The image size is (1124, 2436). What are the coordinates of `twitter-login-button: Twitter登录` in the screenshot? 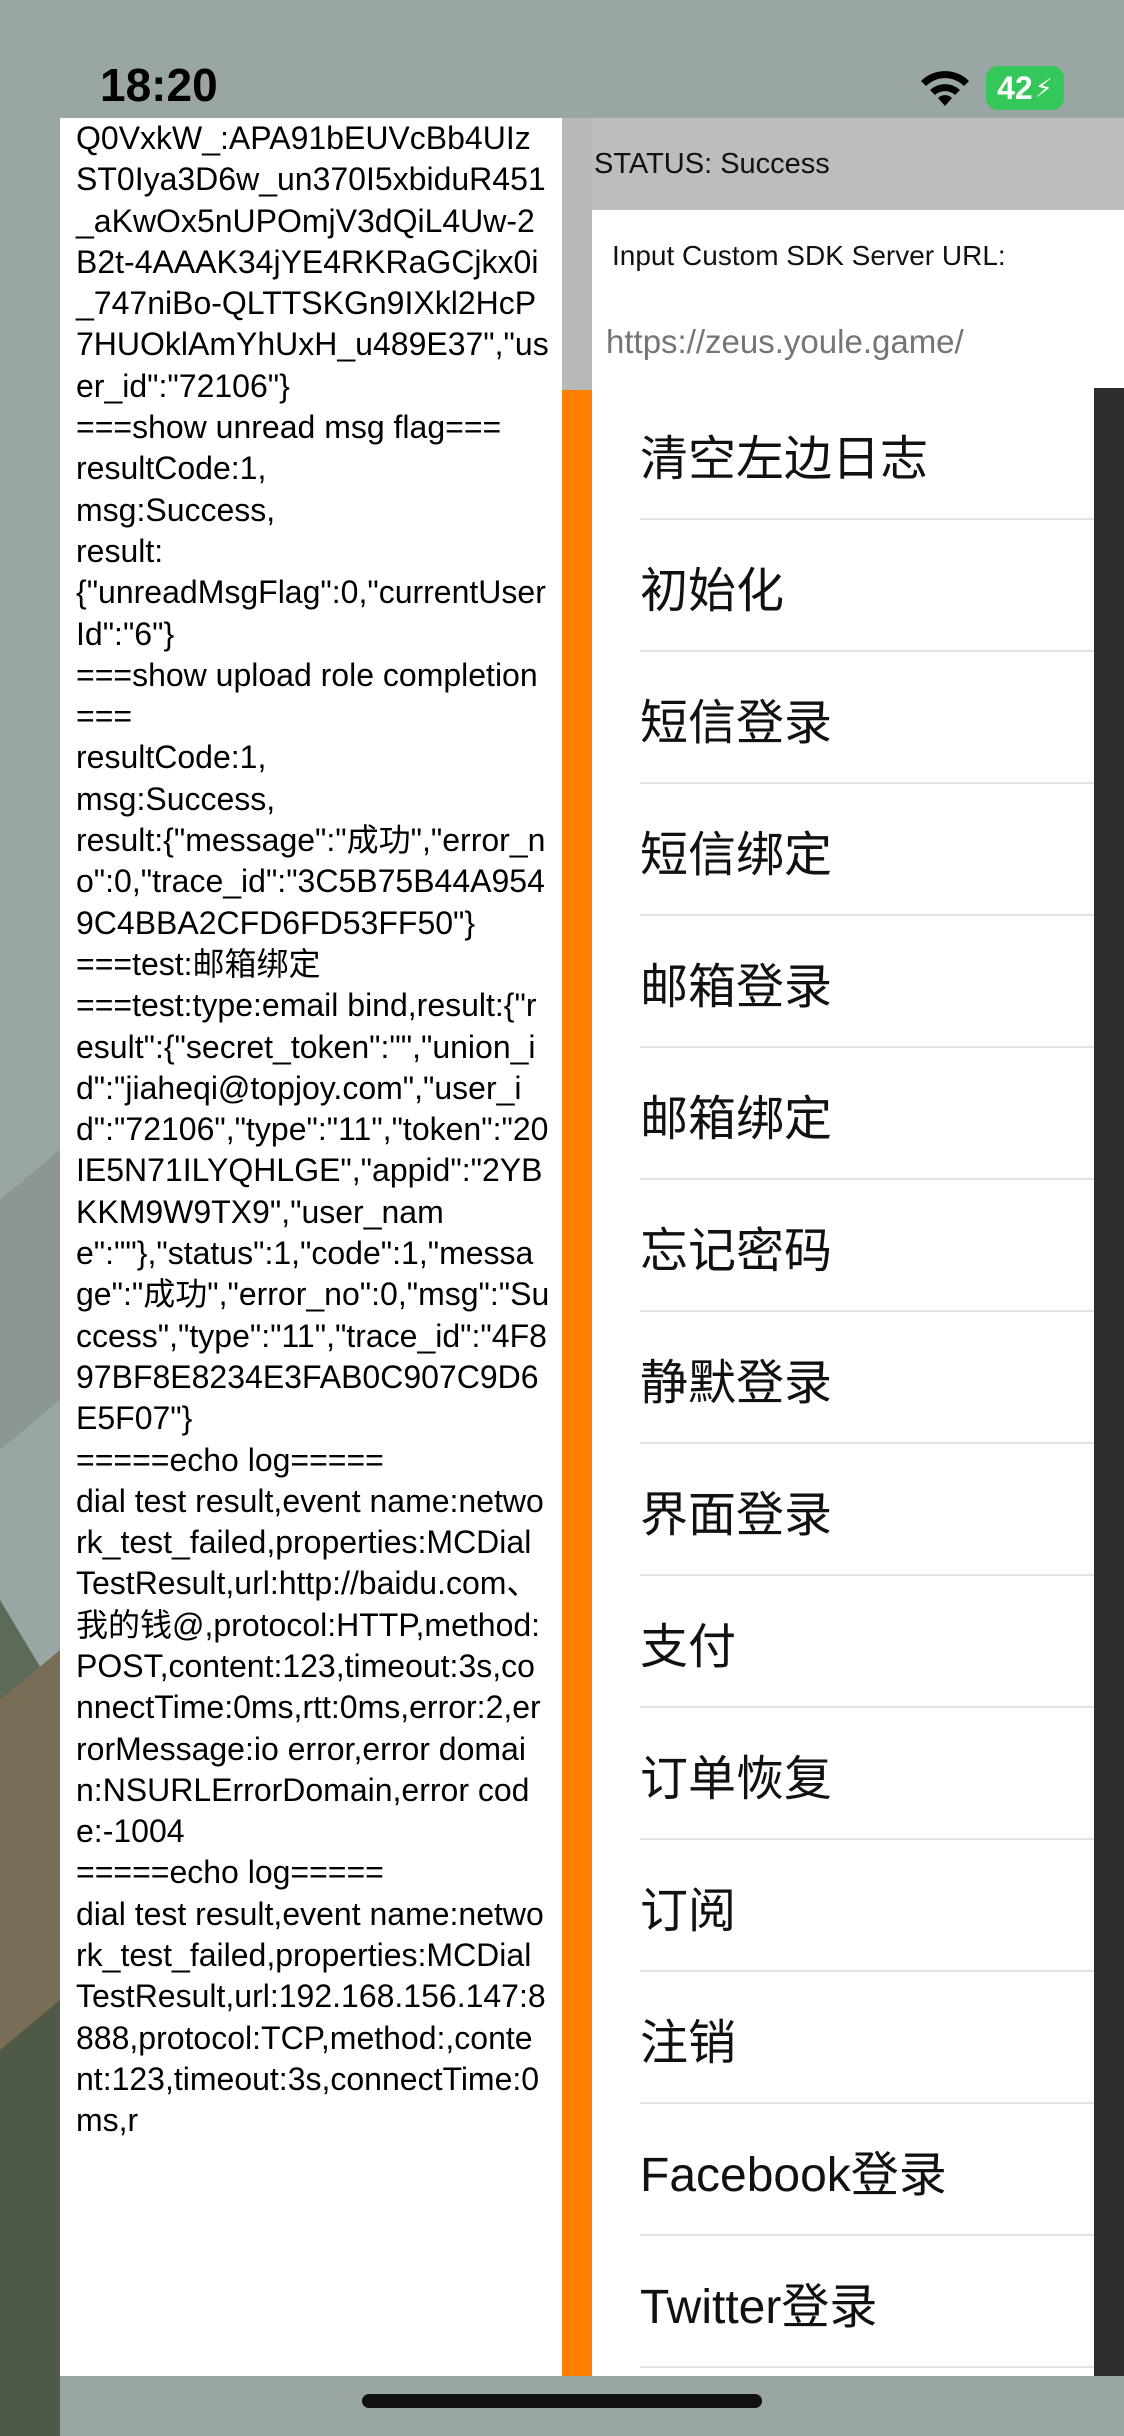 It's located at (843, 2302).